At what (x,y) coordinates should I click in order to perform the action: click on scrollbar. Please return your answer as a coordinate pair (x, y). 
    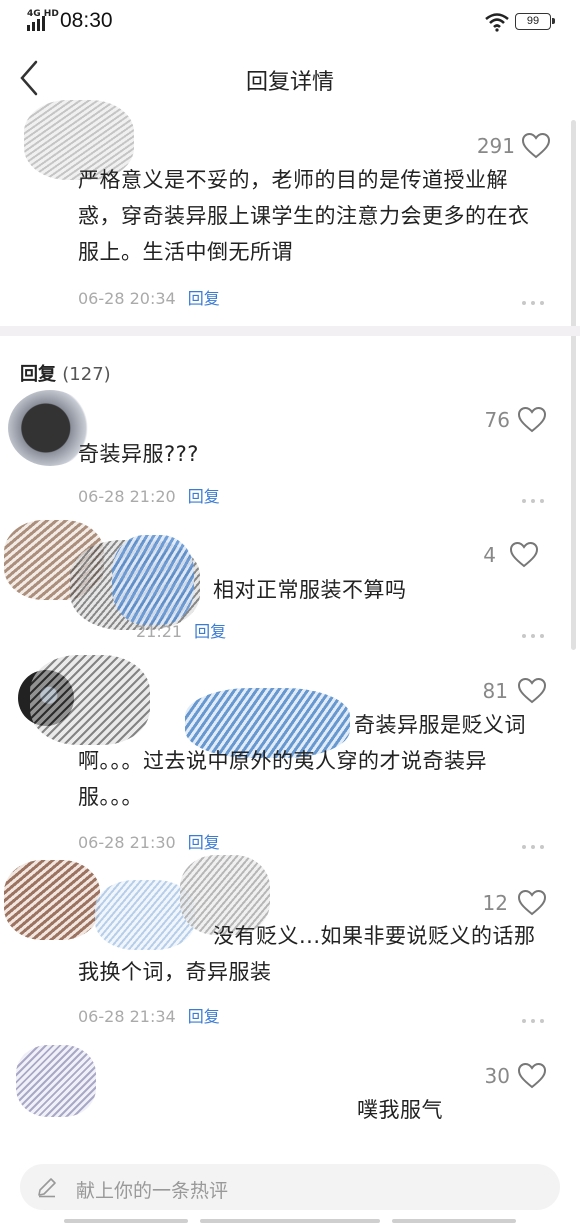
    Looking at the image, I should click on (573, 385).